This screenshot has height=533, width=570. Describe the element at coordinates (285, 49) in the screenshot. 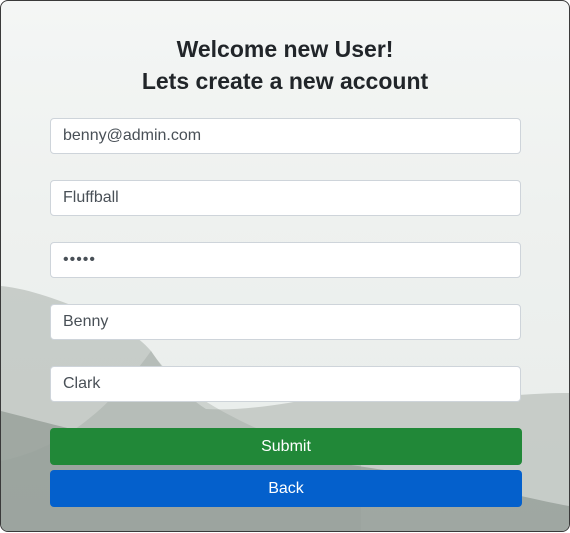

I see `welcome-title: Welcome new User!` at that location.